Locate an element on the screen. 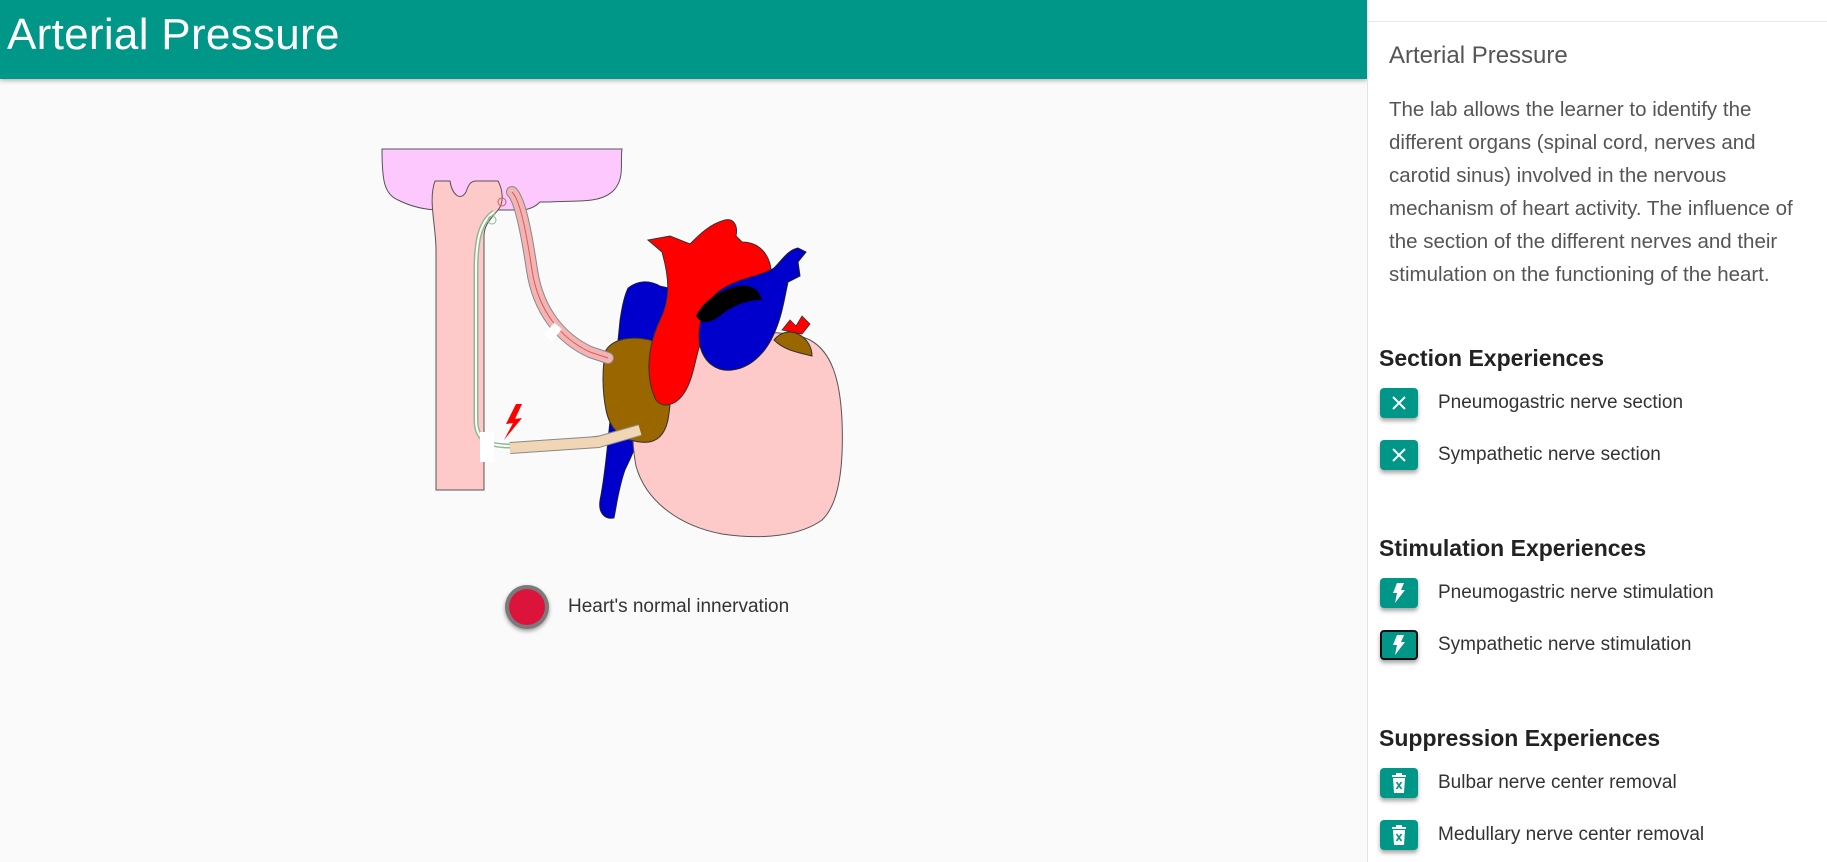 This screenshot has height=862, width=1827. section-experiences-heading: Section Experiences is located at coordinates (1491, 358).